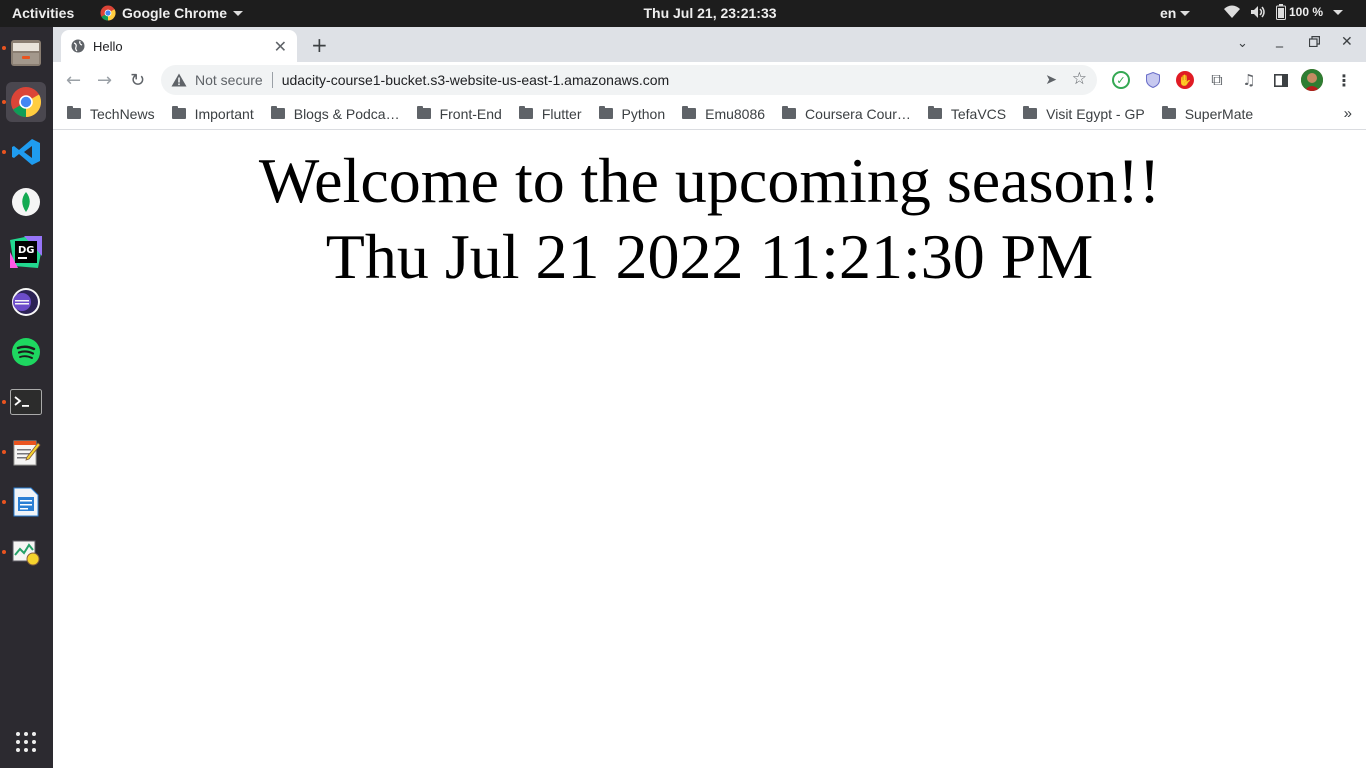 This screenshot has width=1366, height=768. Describe the element at coordinates (1258, 12) in the screenshot. I see `volume-icon` at that location.